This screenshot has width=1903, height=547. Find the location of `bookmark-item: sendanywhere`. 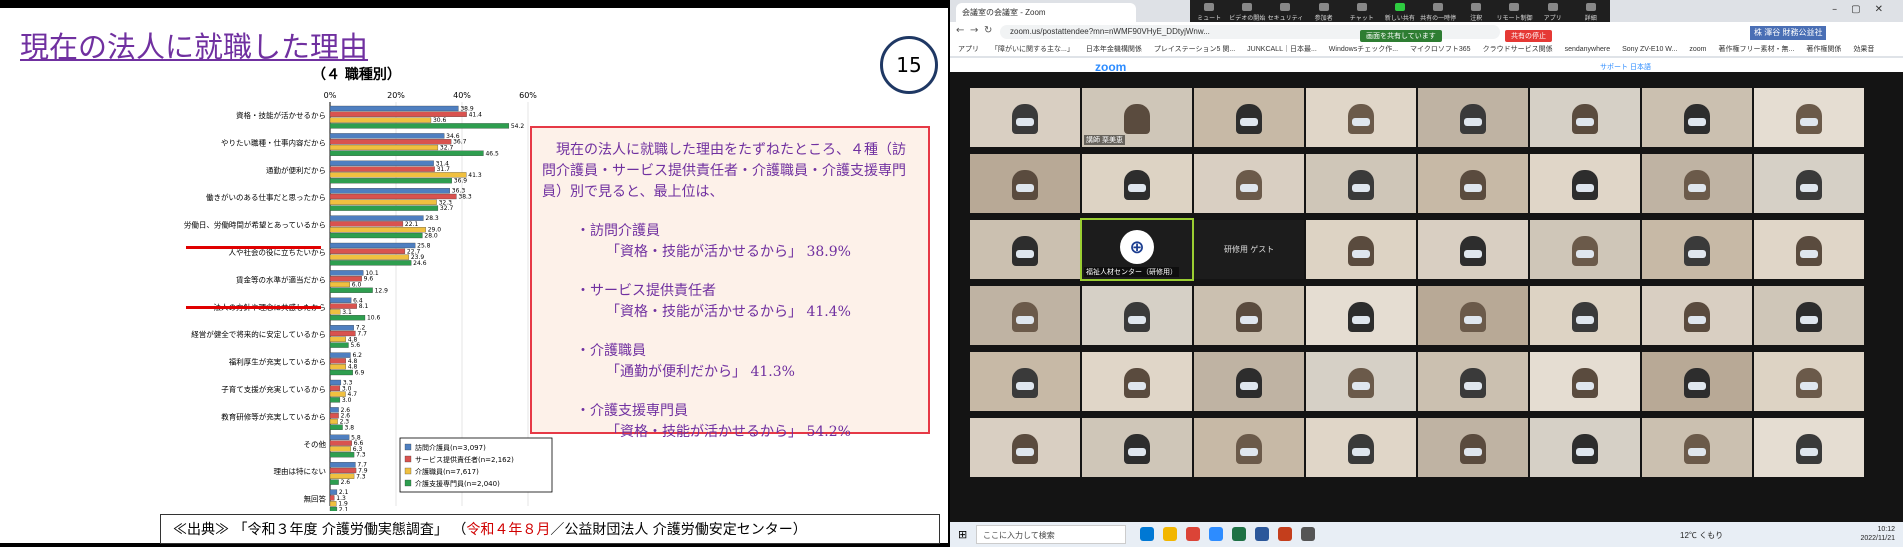

bookmark-item: sendanywhere is located at coordinates (1588, 49).